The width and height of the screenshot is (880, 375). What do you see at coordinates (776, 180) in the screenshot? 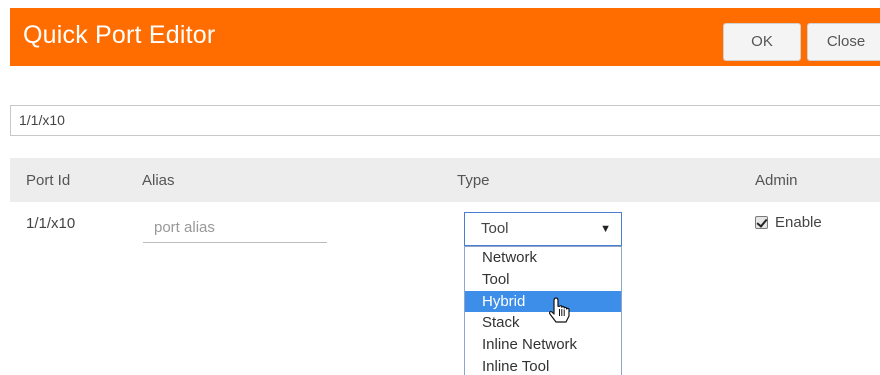
I see `column-header-admin: Admin` at bounding box center [776, 180].